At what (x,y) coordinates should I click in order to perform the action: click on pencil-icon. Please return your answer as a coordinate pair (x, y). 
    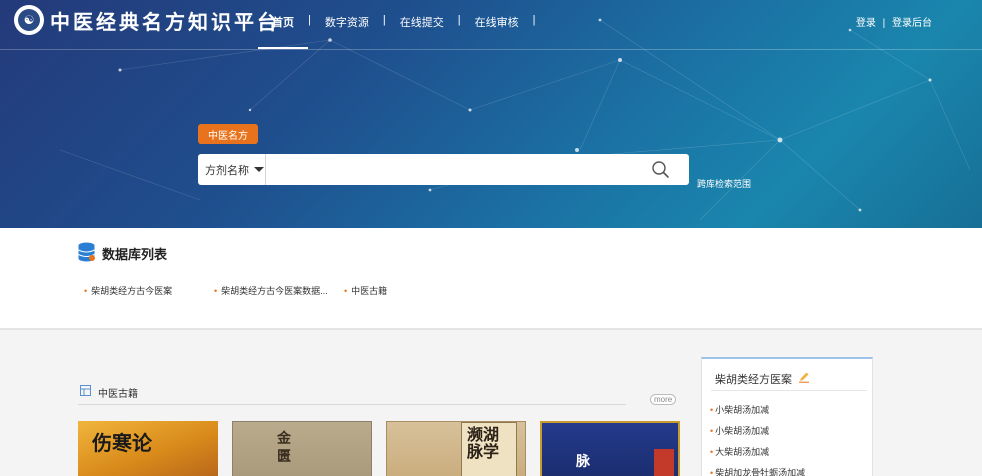
    Looking at the image, I should click on (804, 377).